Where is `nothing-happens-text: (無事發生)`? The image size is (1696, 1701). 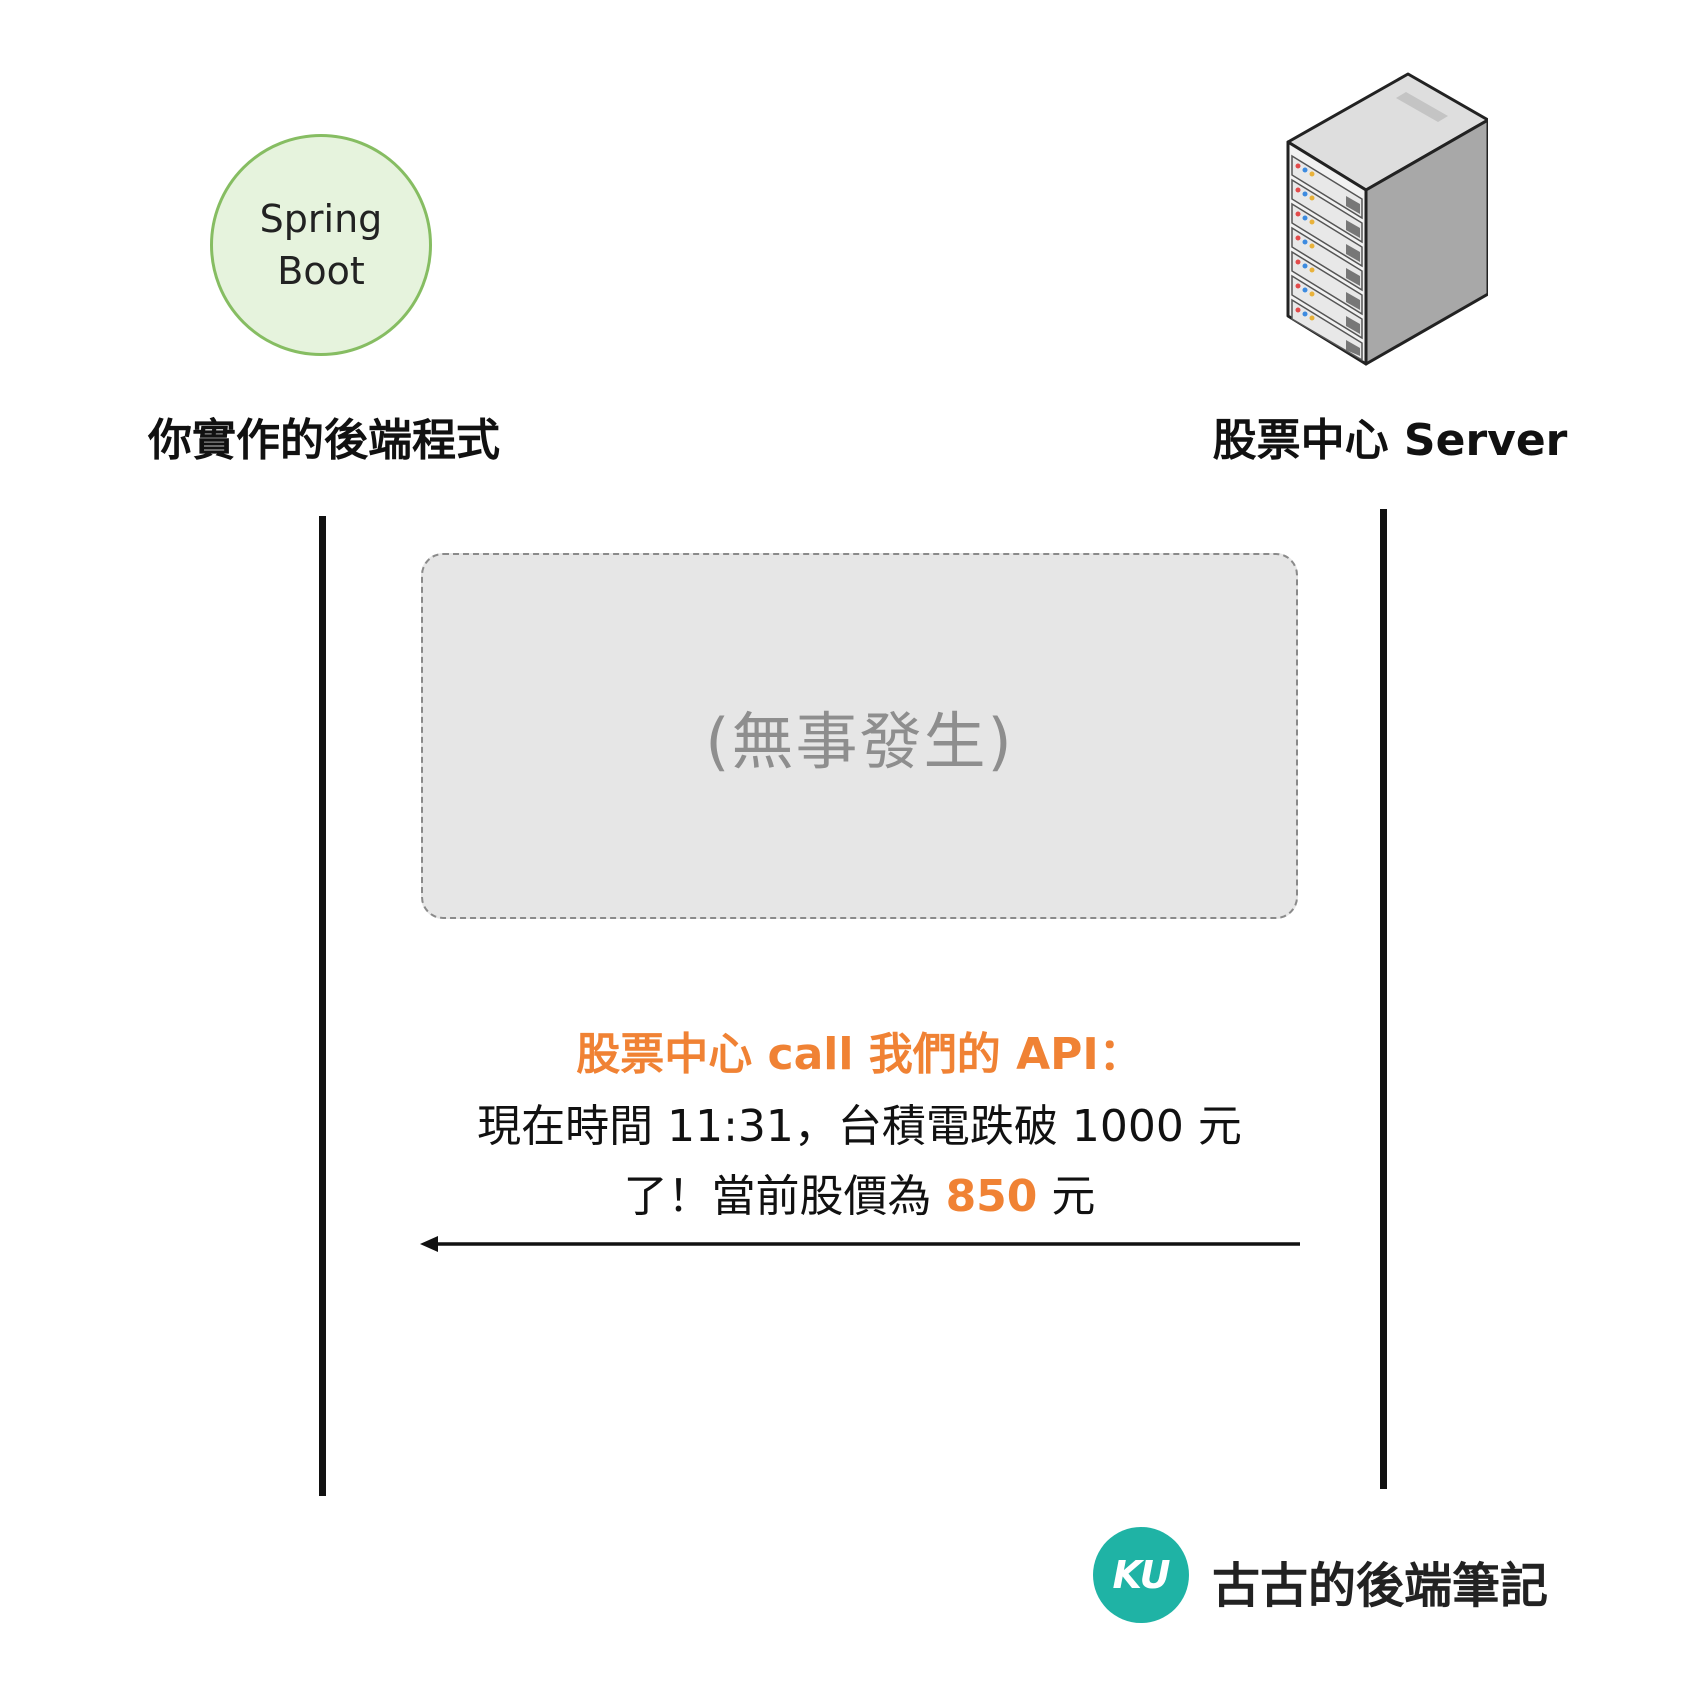
nothing-happens-text: (無事發生) is located at coordinates (859, 741).